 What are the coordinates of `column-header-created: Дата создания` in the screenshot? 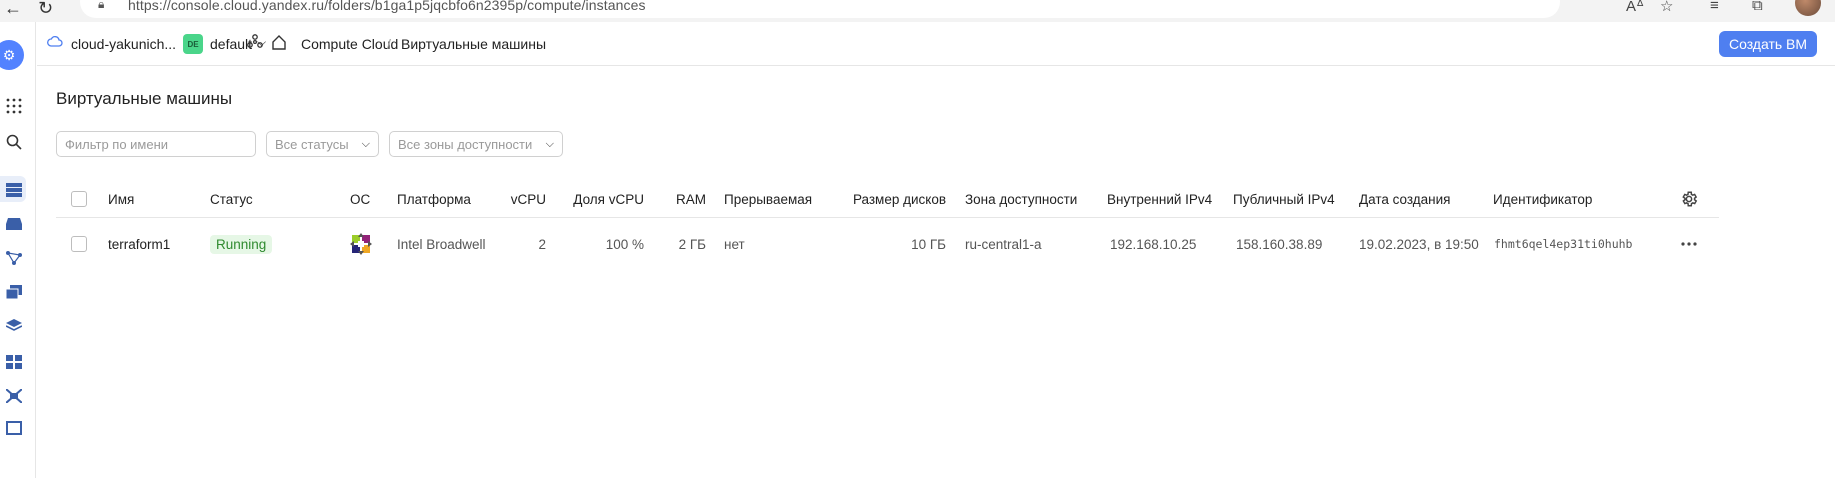 It's located at (1405, 199).